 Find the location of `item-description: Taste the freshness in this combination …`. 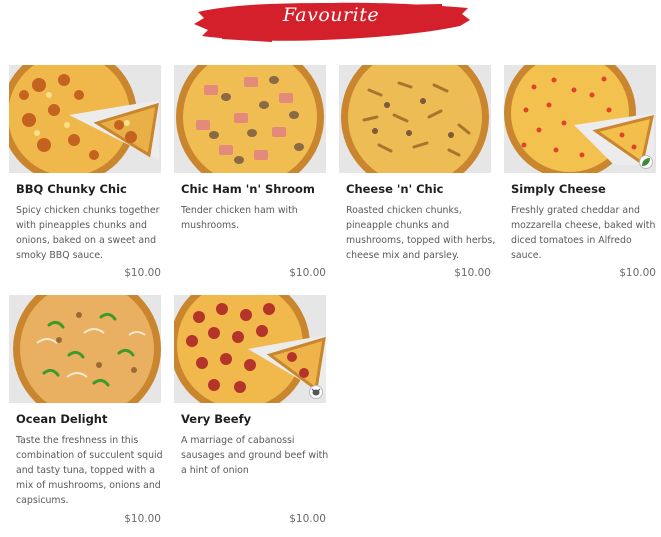

item-description: Taste the freshness in this combination … is located at coordinates (89, 470).